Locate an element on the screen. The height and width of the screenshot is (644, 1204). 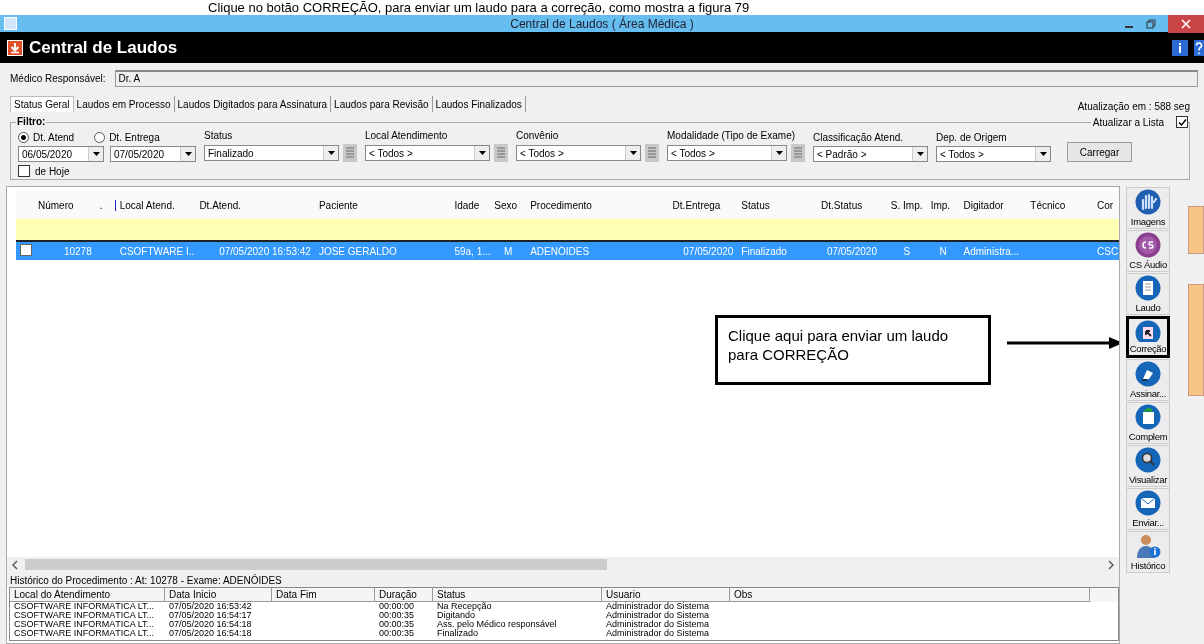
column-header: Obs is located at coordinates (910, 595).